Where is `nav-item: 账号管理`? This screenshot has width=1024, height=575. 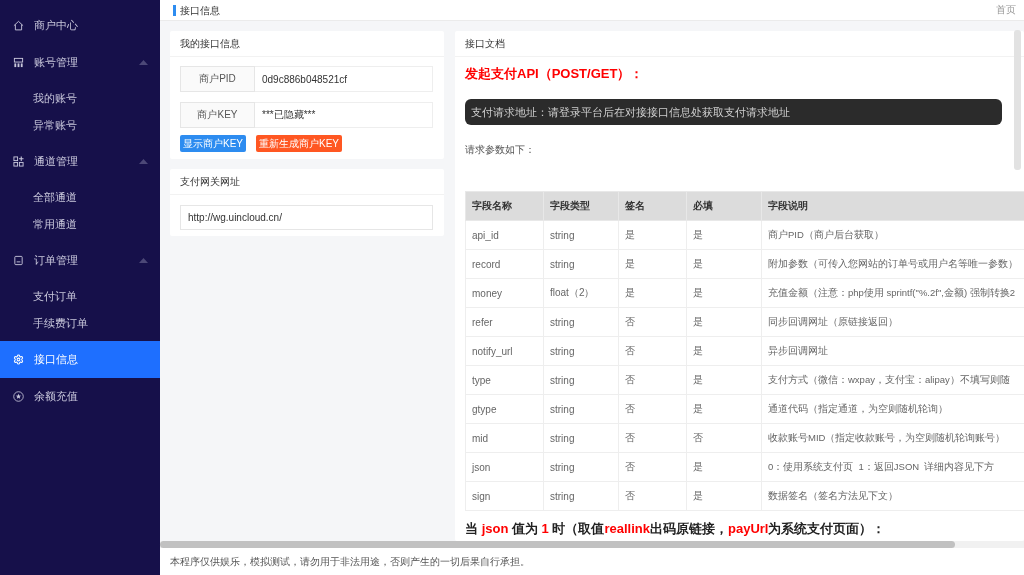 nav-item: 账号管理 is located at coordinates (80, 62).